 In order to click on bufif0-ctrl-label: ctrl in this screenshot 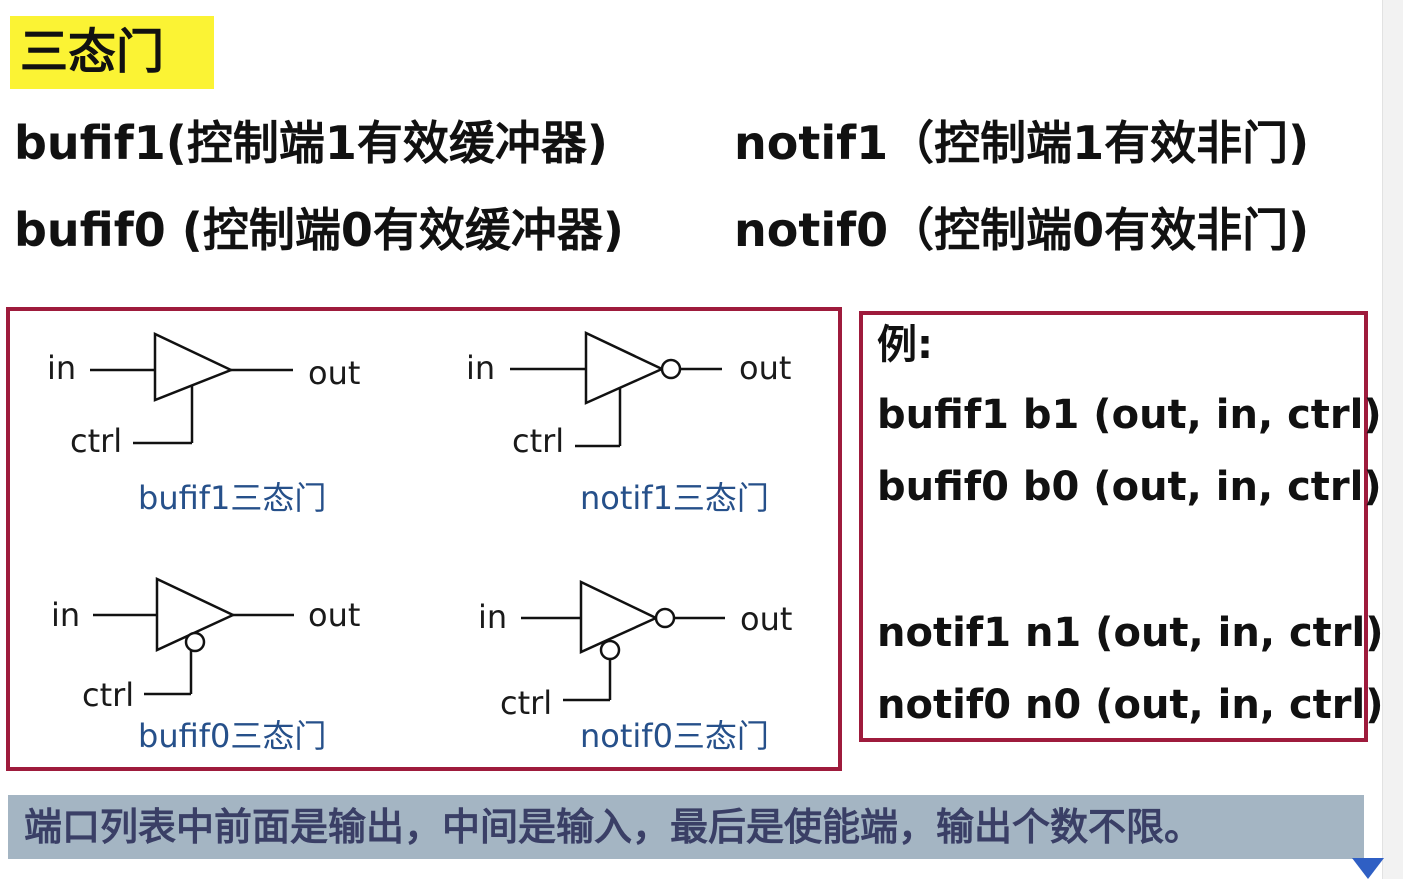, I will do `click(108, 695)`.